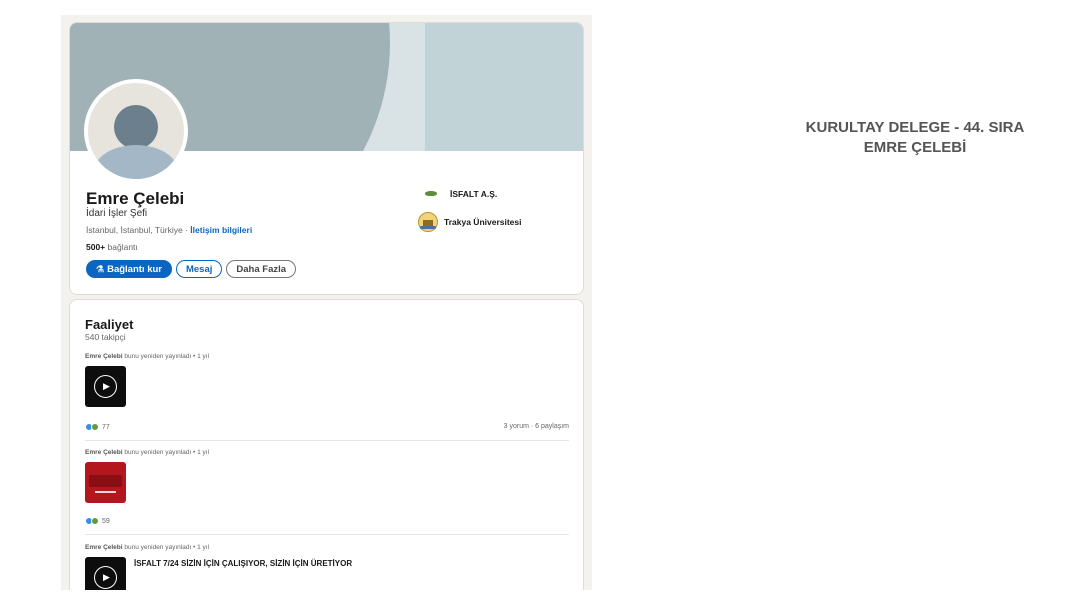 This screenshot has height=612, width=1085. I want to click on isfalt-logo-icon, so click(431, 194).